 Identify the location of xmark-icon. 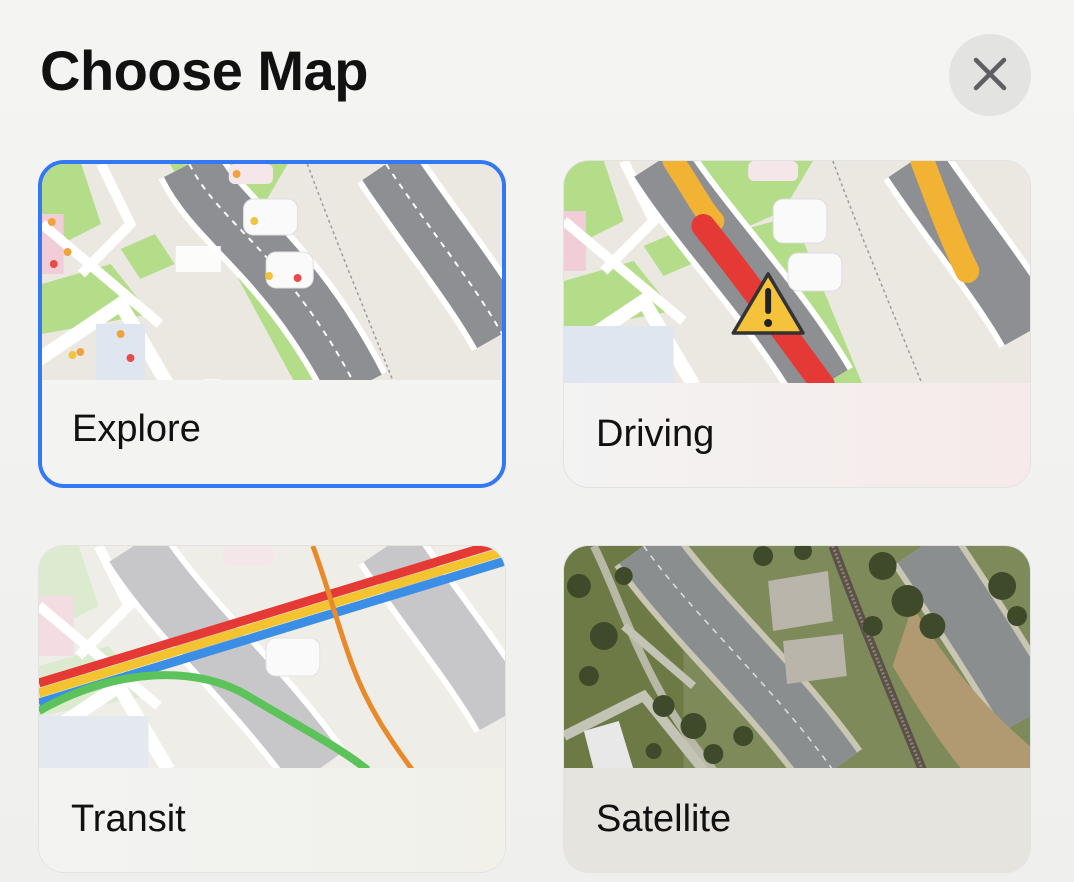
(990, 75).